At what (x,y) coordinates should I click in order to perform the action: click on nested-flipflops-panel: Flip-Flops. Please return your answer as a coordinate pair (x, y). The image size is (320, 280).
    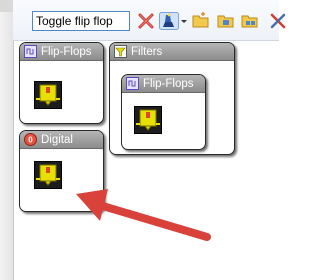
    Looking at the image, I should click on (163, 112).